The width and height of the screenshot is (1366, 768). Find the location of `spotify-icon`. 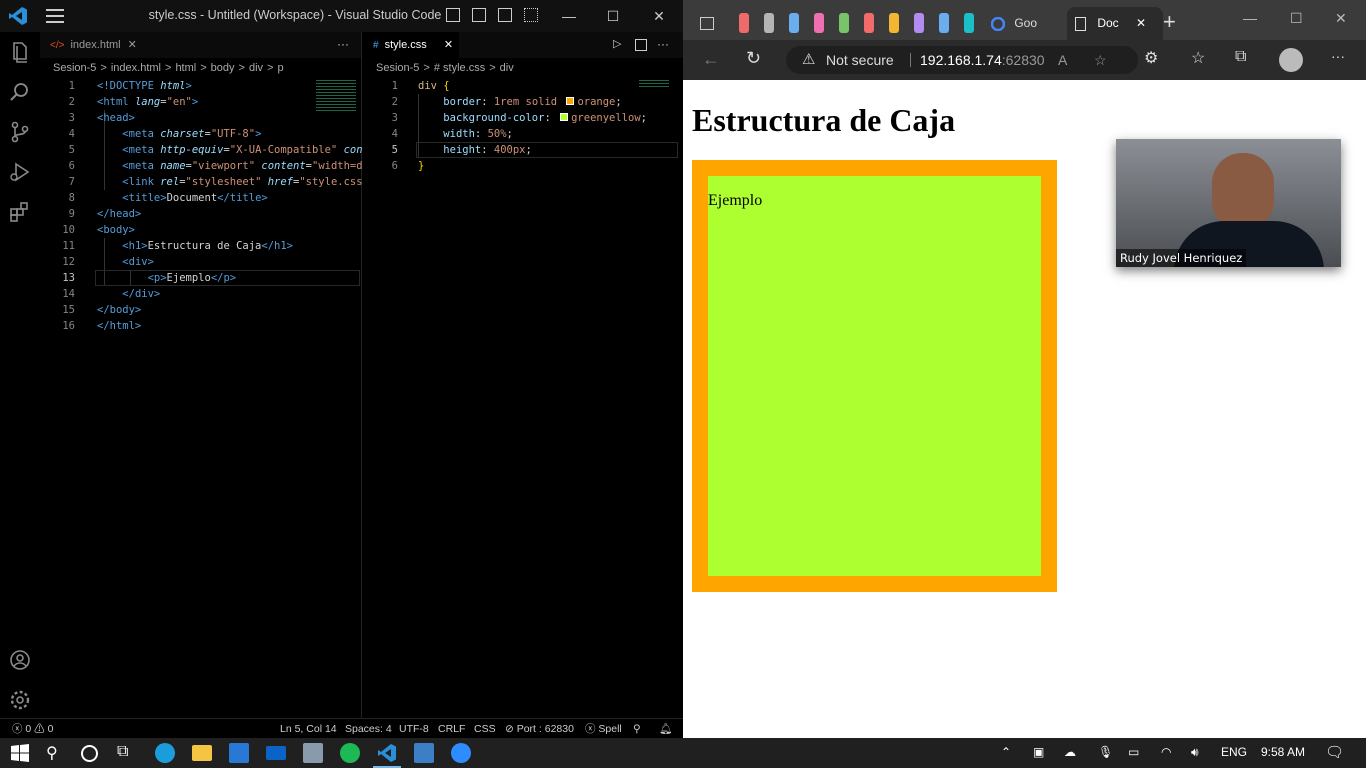

spotify-icon is located at coordinates (350, 753).